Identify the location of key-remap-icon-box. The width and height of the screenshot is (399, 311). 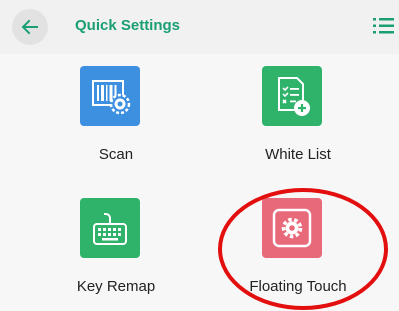
(110, 228).